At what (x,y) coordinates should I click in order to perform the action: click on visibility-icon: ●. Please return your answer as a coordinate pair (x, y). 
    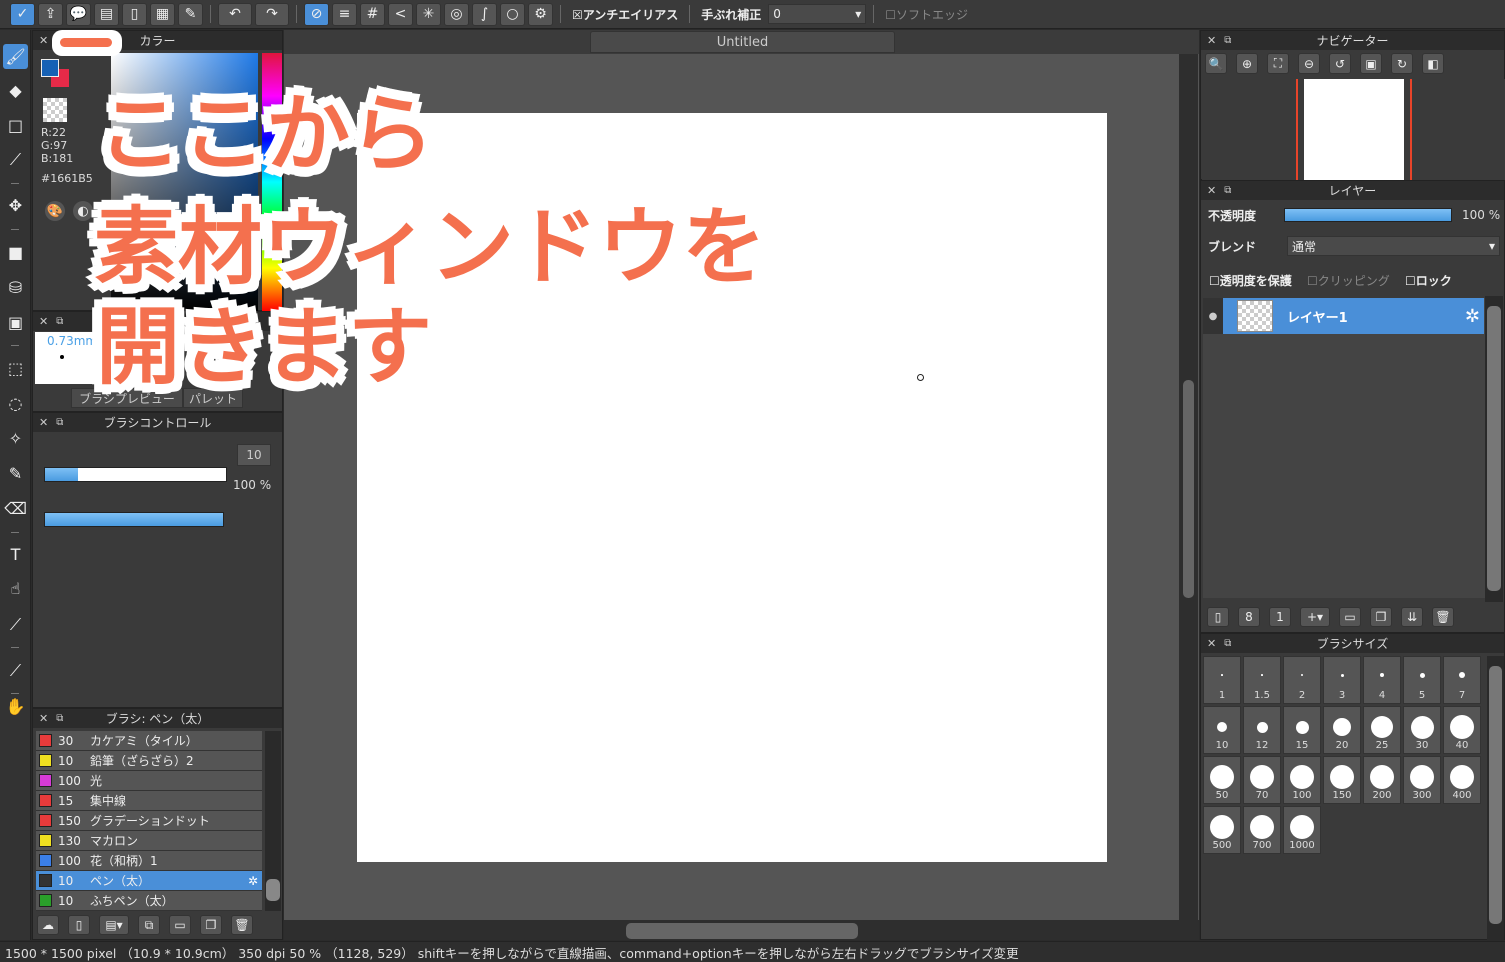
    Looking at the image, I should click on (1213, 316).